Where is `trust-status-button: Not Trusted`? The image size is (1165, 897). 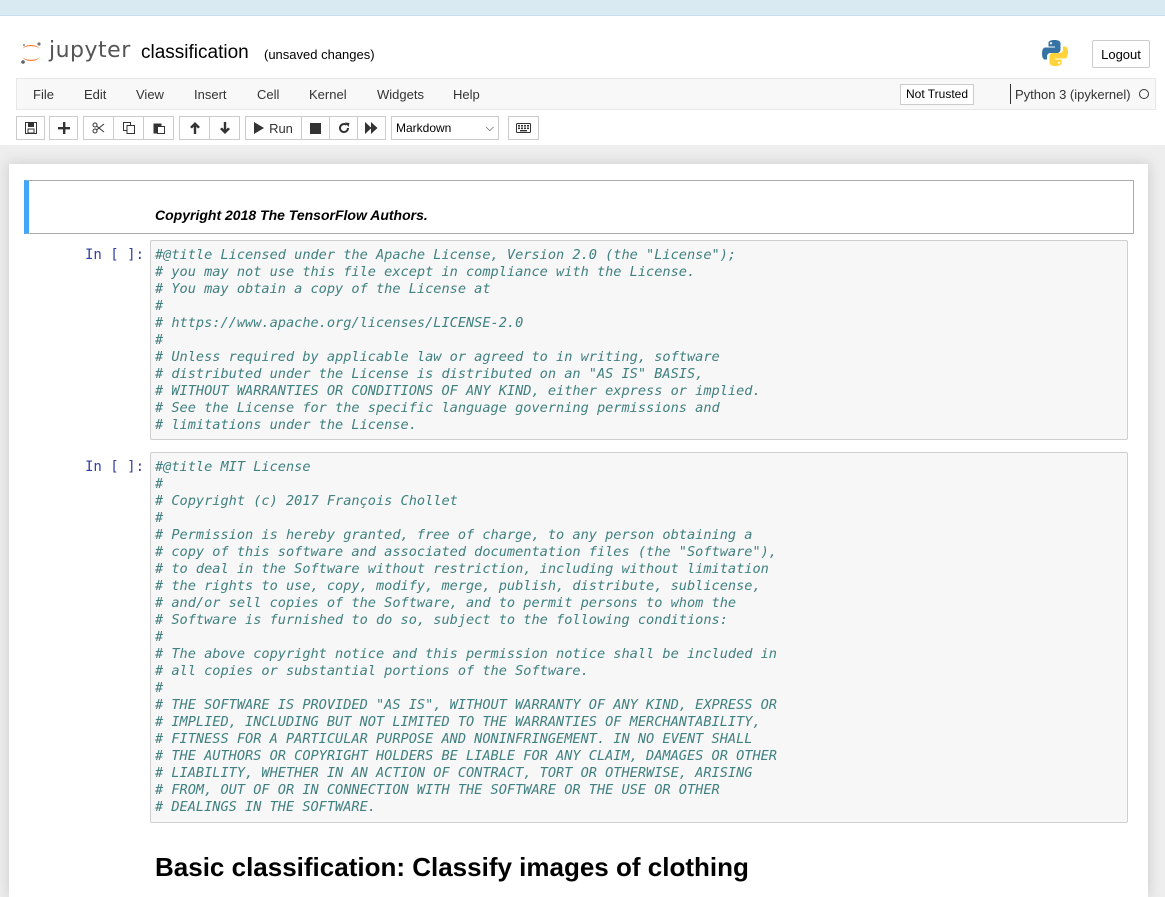
trust-status-button: Not Trusted is located at coordinates (937, 94).